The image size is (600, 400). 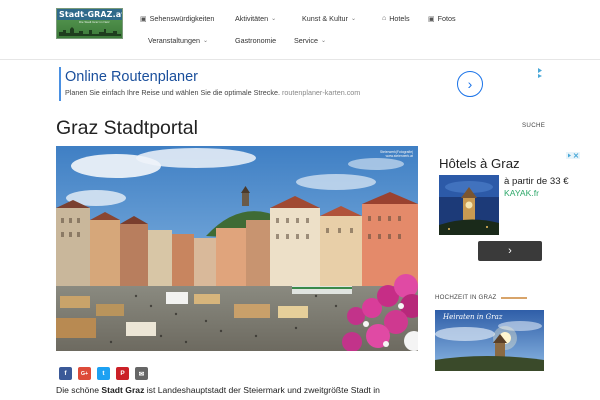 I want to click on ad-title: Online Routenplaner, so click(x=131, y=77).